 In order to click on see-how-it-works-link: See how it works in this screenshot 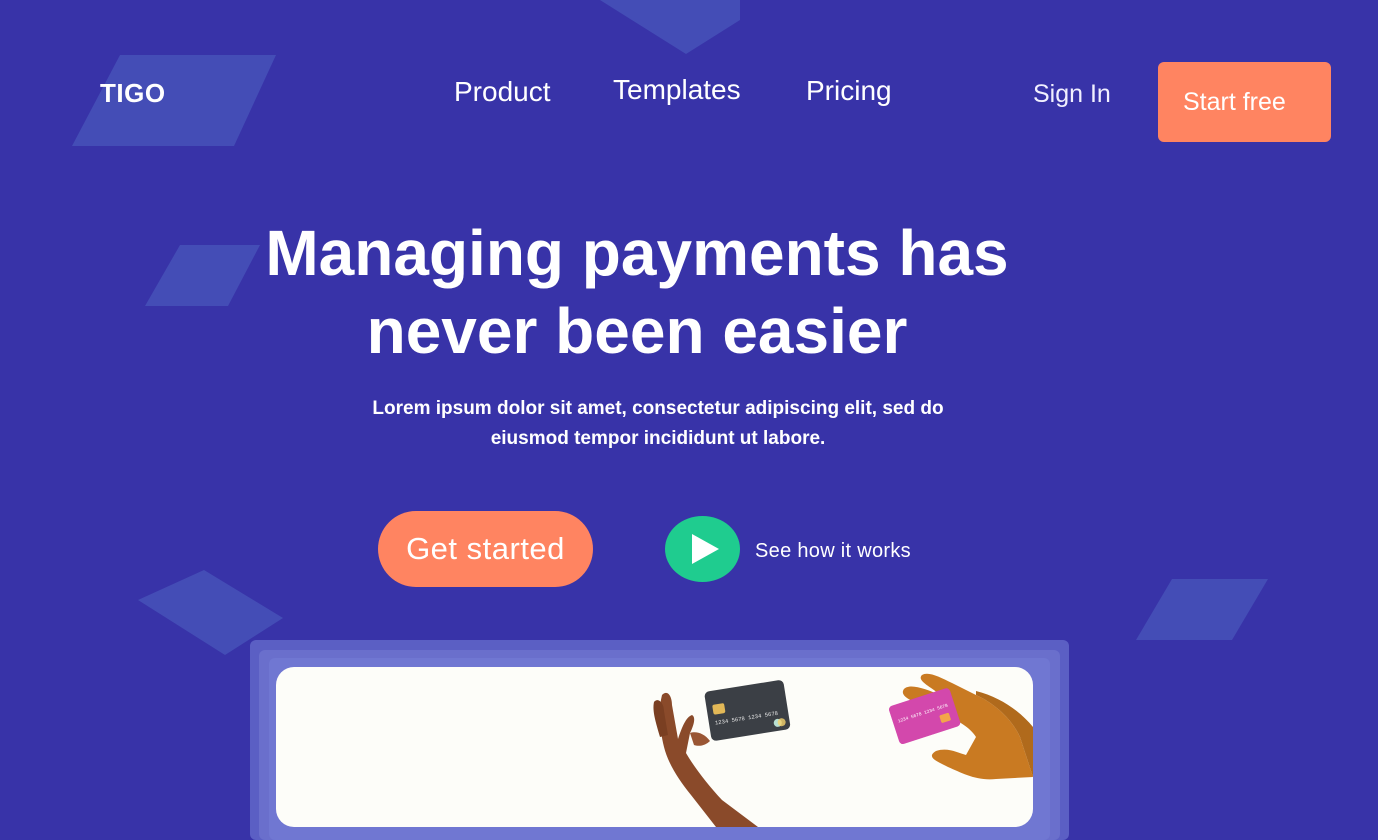, I will do `click(833, 551)`.